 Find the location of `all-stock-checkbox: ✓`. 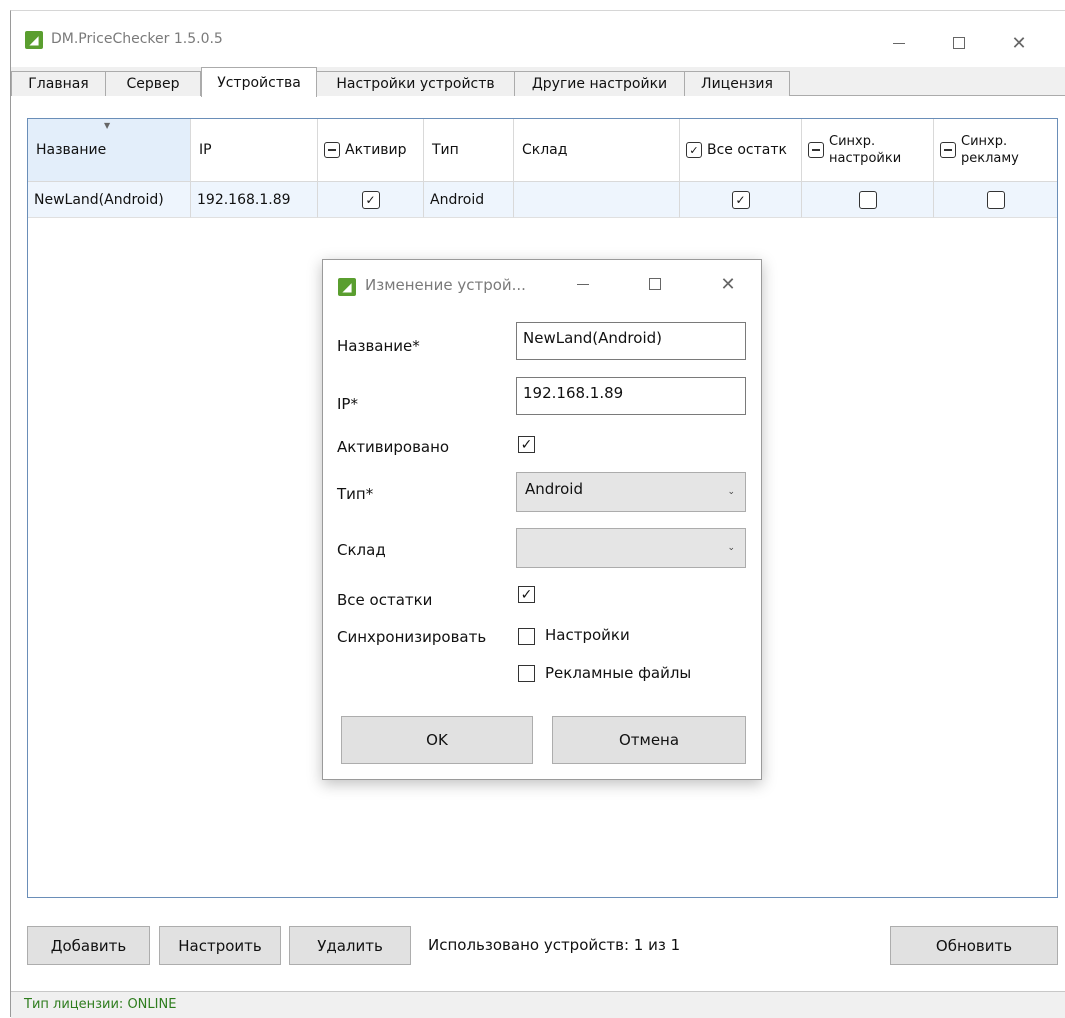

all-stock-checkbox: ✓ is located at coordinates (526, 594).